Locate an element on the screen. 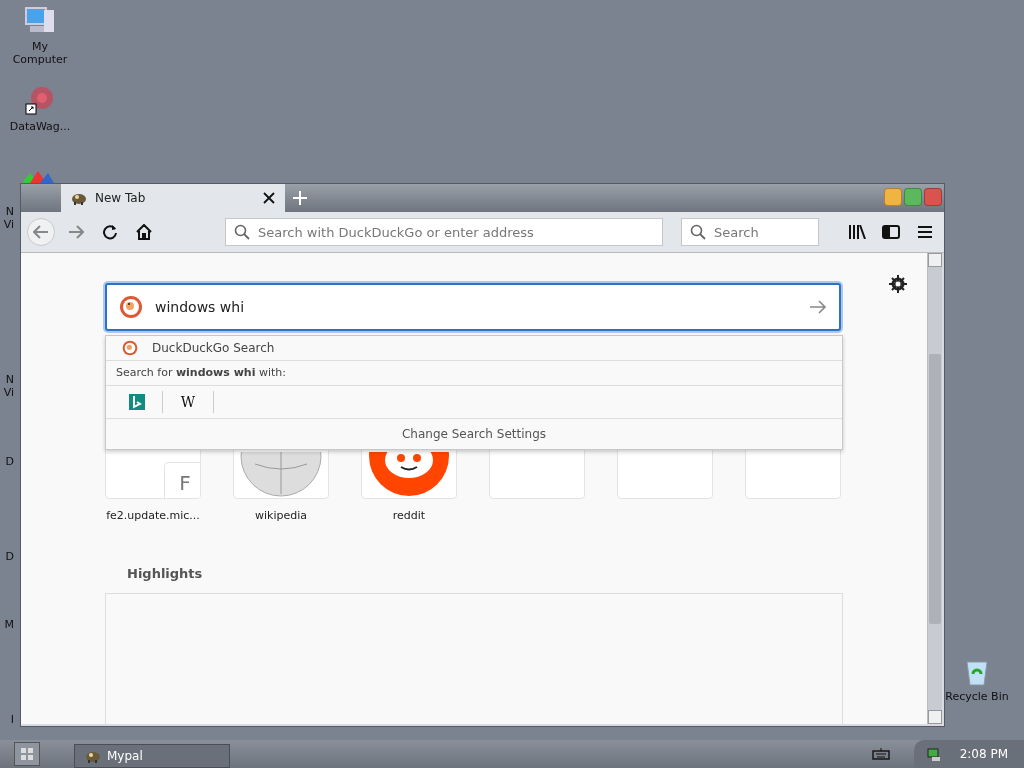 The width and height of the screenshot is (1024, 768). site-label: wikipedia is located at coordinates (281, 515).